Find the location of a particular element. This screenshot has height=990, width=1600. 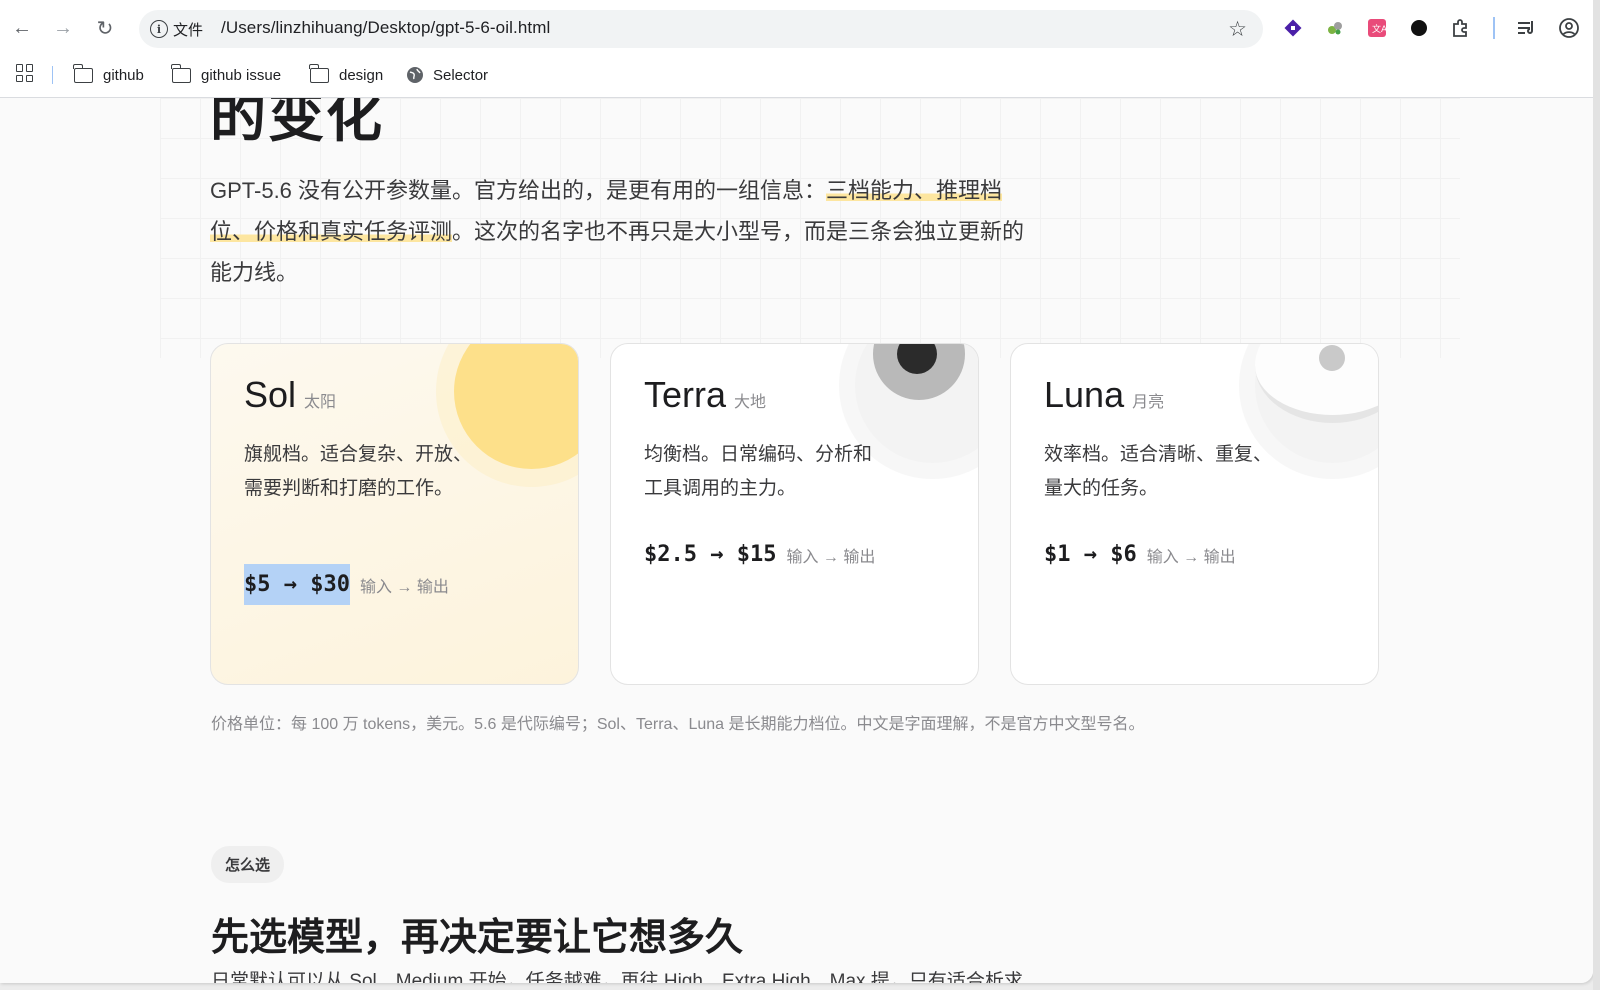

reload-icon: ↻ is located at coordinates (105, 28).